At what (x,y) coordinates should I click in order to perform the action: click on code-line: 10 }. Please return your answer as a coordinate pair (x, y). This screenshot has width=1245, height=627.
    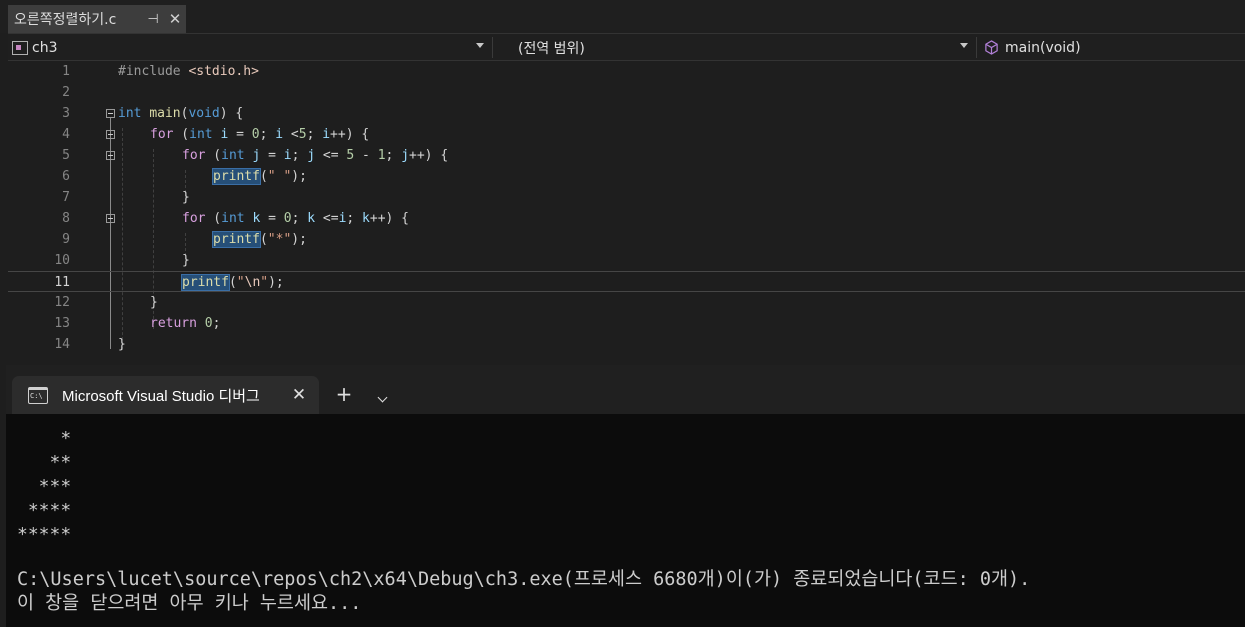
    Looking at the image, I should click on (626, 260).